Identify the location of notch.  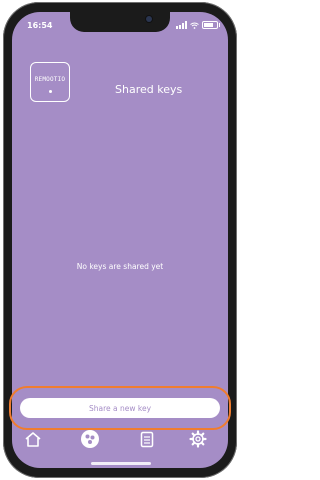
(120, 22).